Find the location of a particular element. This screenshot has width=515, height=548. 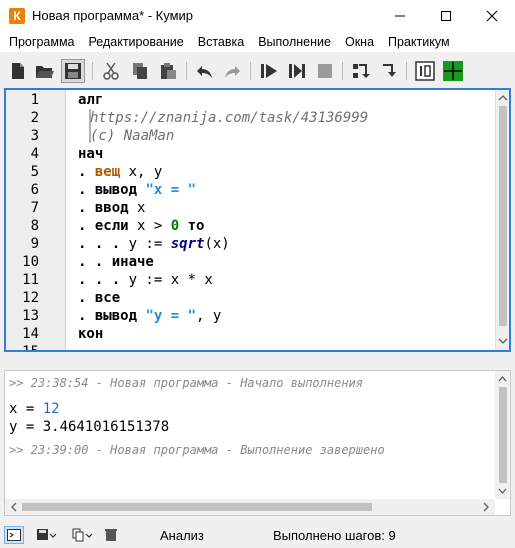

run-icon is located at coordinates (269, 71).